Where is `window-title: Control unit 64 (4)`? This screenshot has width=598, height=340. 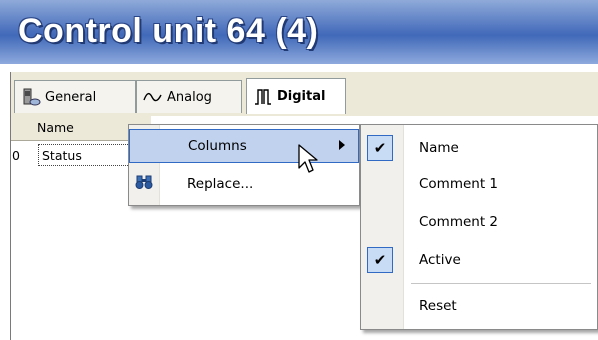
window-title: Control unit 64 (4) is located at coordinates (168, 31).